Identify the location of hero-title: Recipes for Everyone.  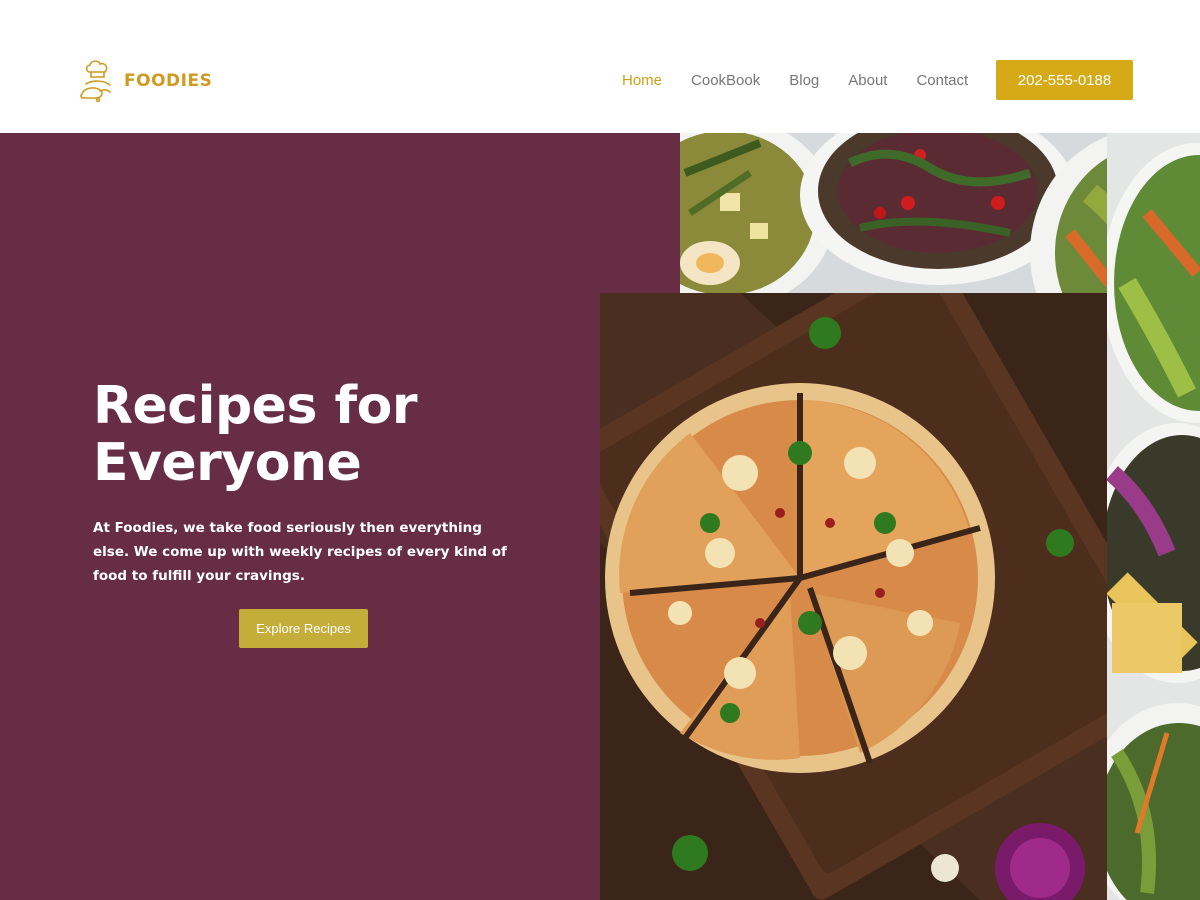
(323, 435).